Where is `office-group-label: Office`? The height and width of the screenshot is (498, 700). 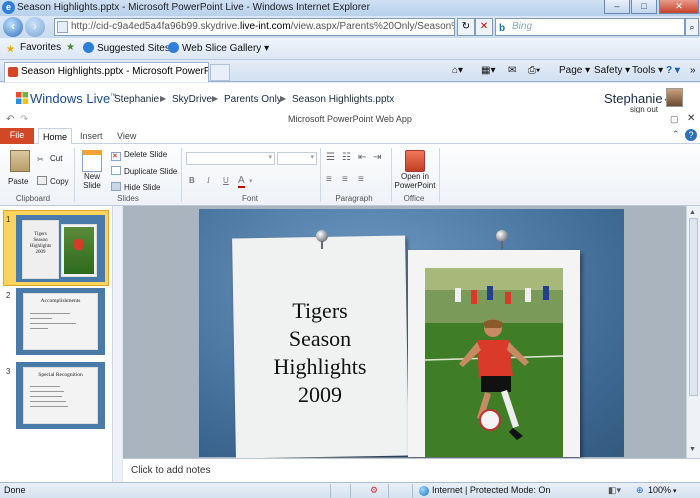
office-group-label: Office is located at coordinates (414, 198).